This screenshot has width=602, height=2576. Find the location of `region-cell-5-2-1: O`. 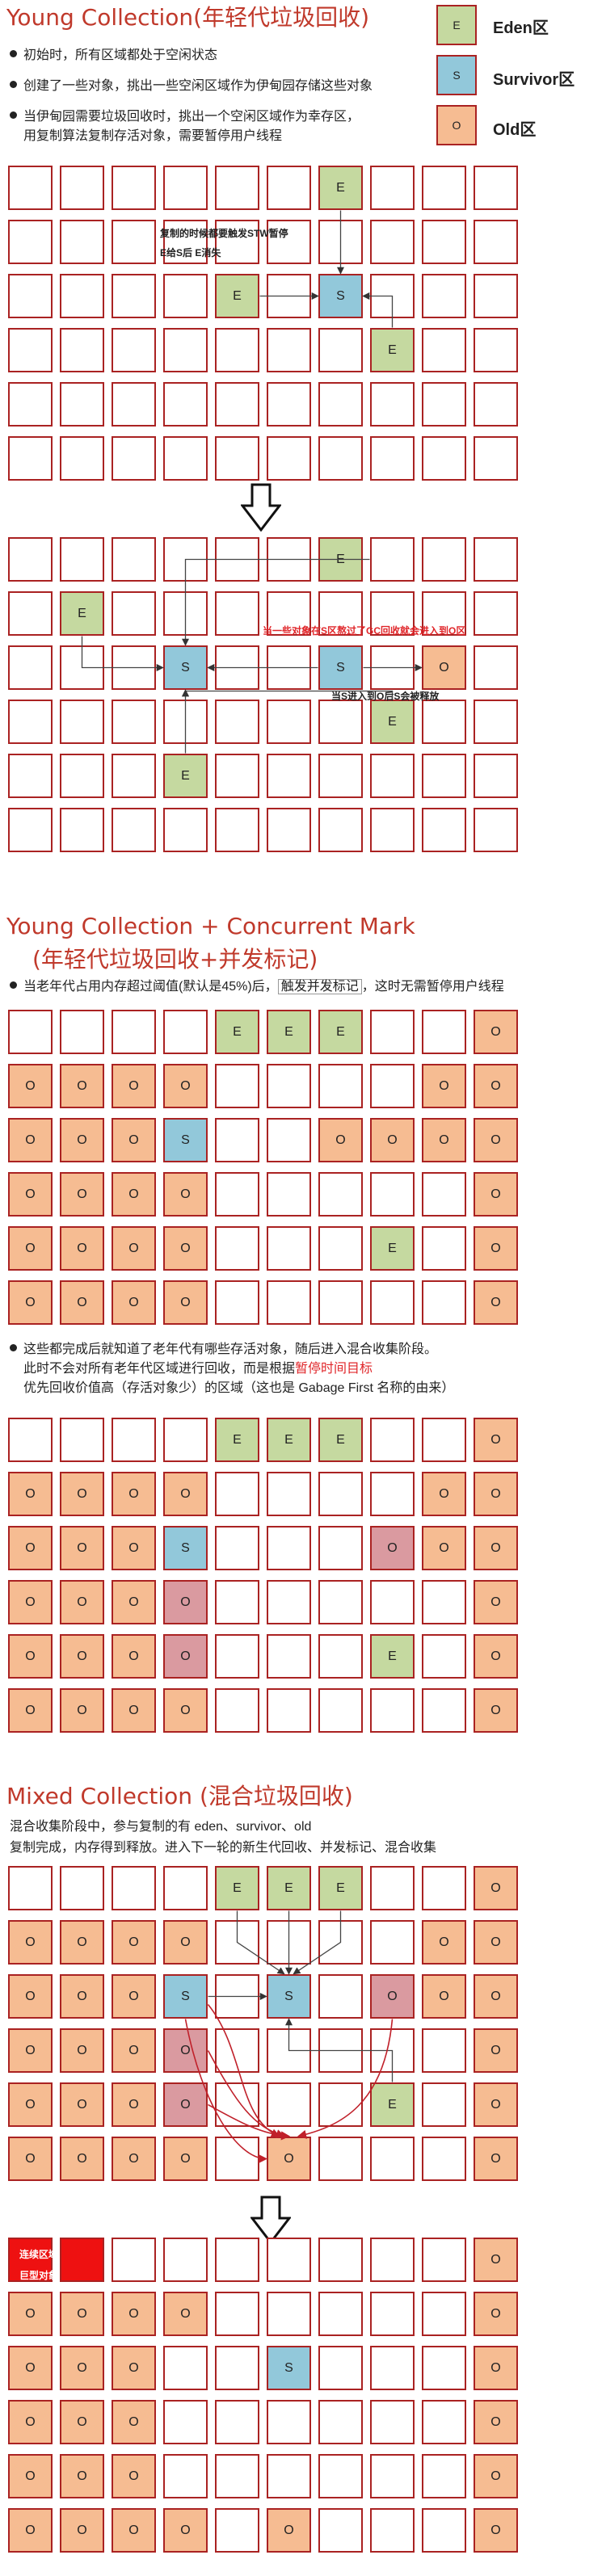

region-cell-5-2-1: O is located at coordinates (82, 1997).